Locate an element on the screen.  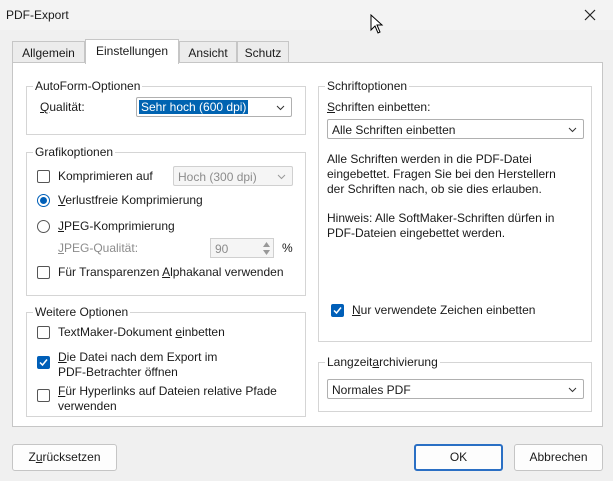
relative-paths-line2: verwenden is located at coordinates (87, 406).